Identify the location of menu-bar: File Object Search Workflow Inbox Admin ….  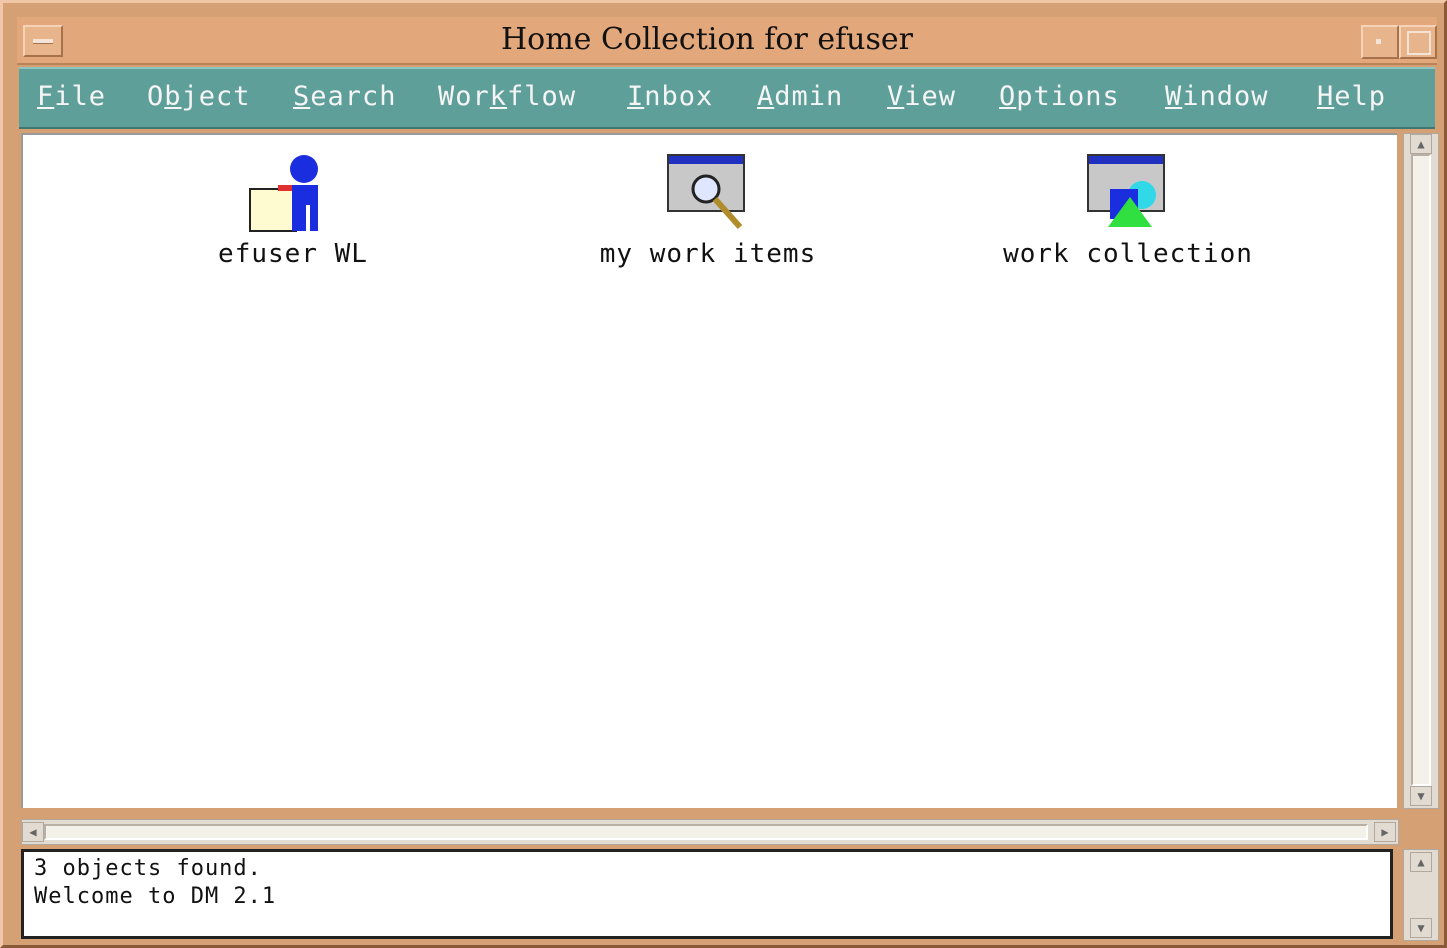
(727, 98).